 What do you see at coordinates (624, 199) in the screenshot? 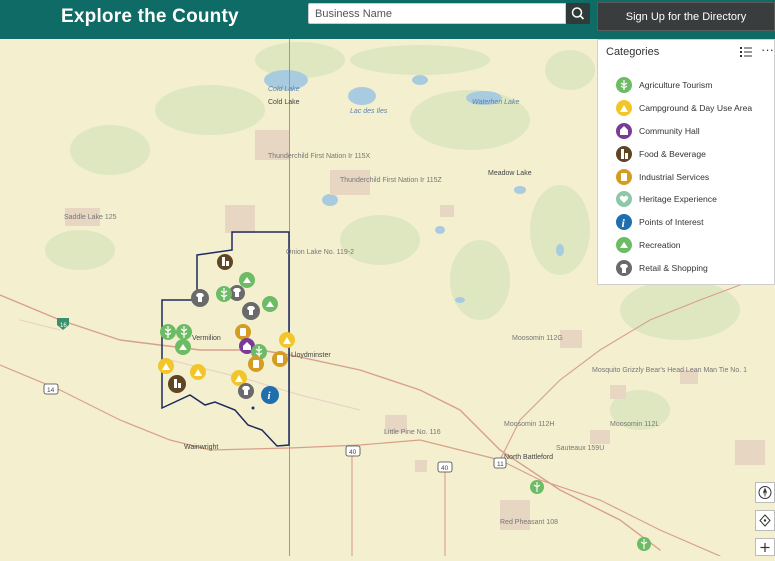
I see `heritage-icon` at bounding box center [624, 199].